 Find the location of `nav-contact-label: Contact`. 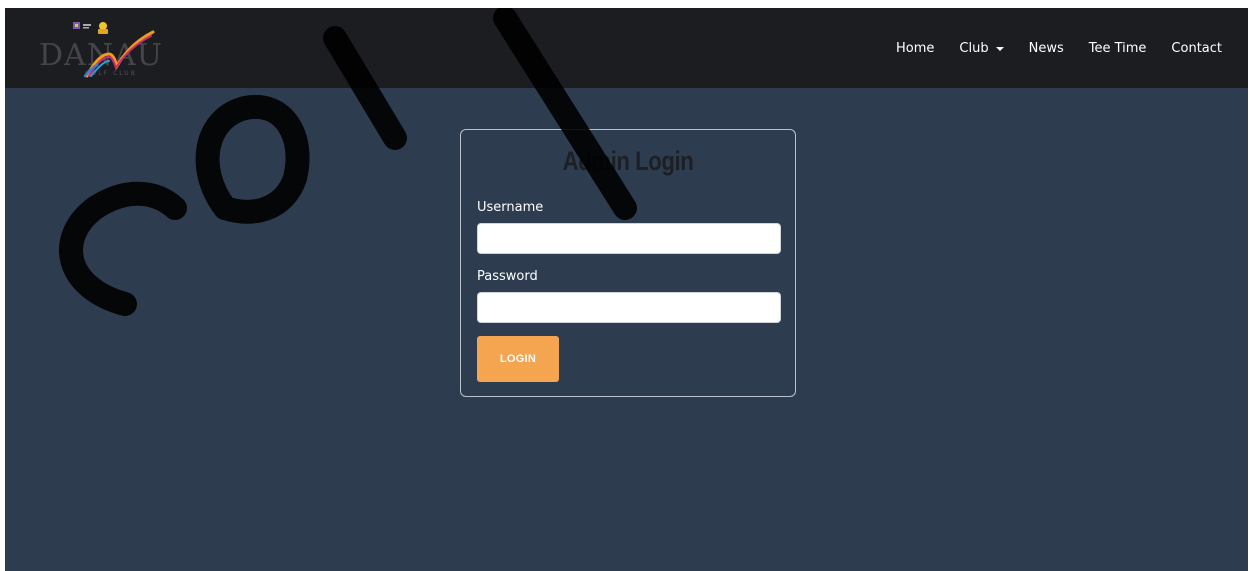

nav-contact-label: Contact is located at coordinates (1196, 48).